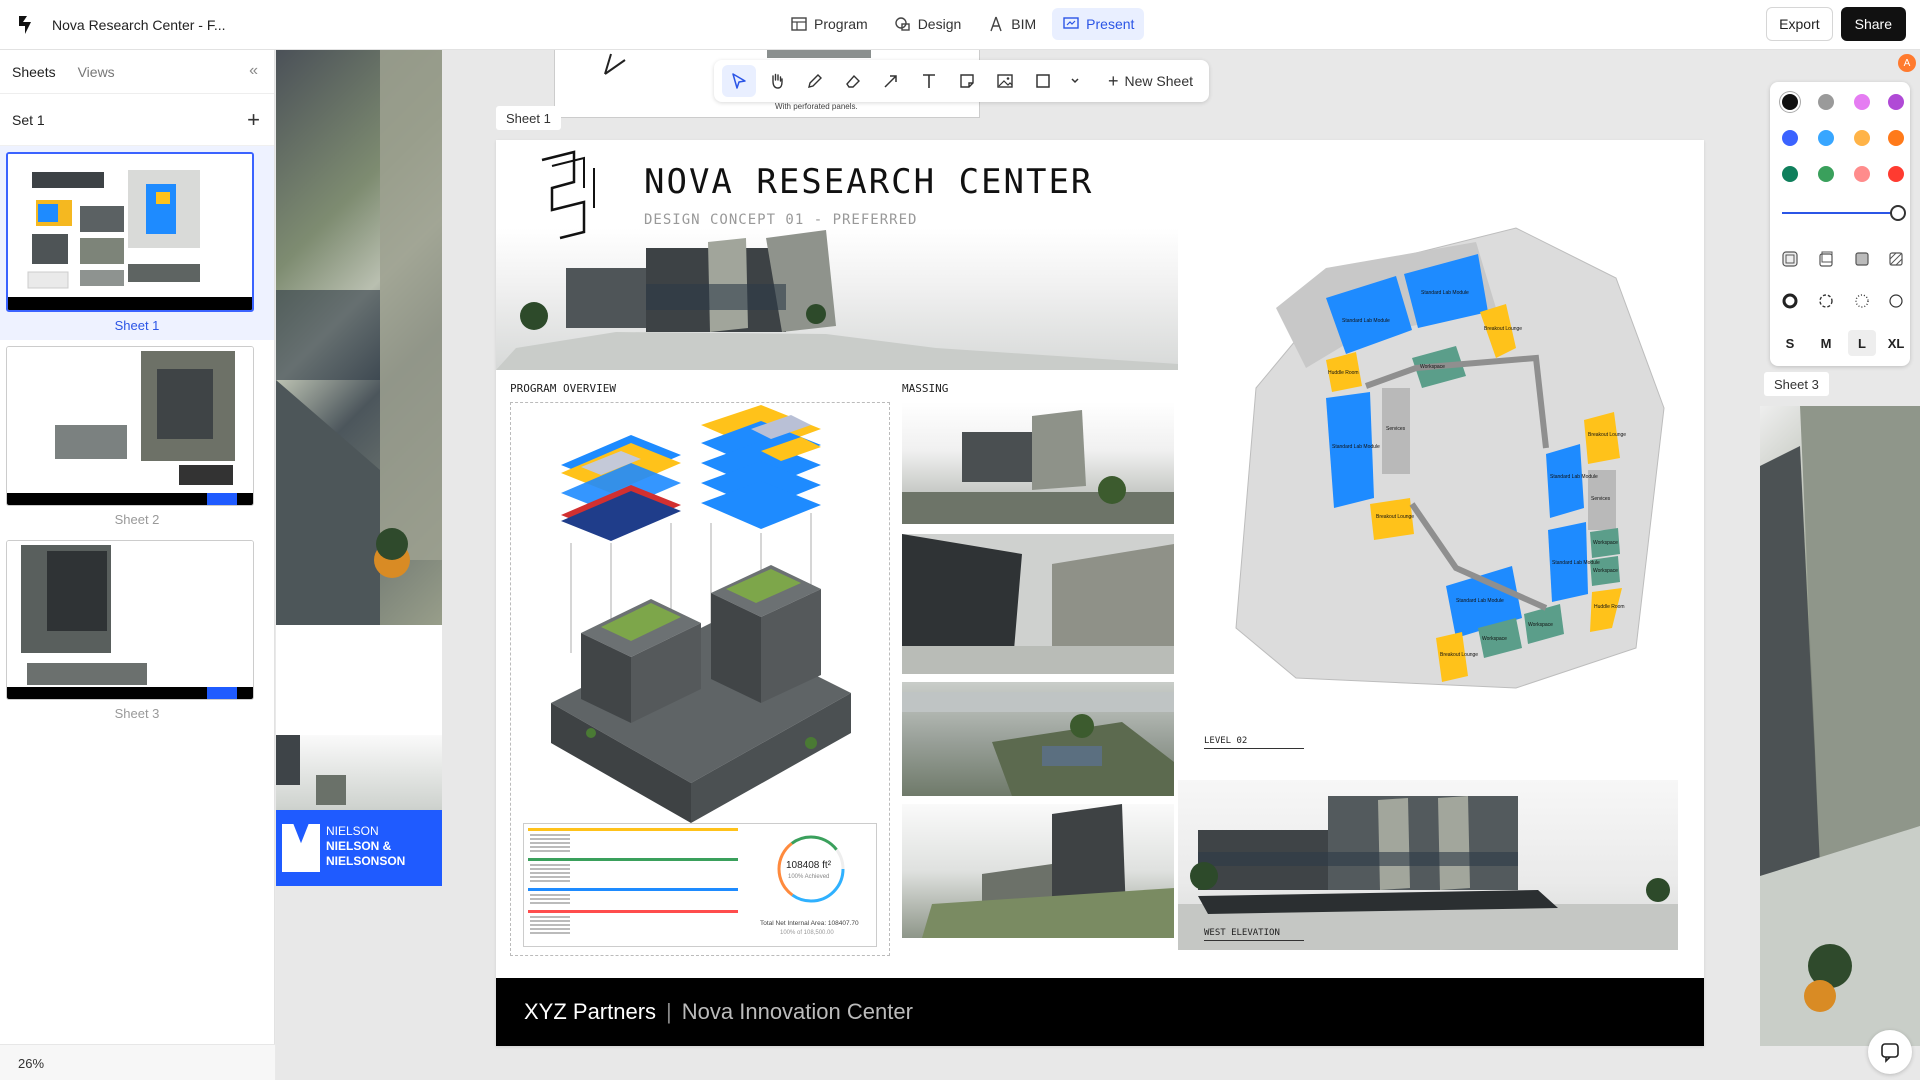 The height and width of the screenshot is (1080, 1920). What do you see at coordinates (1896, 301) in the screenshot?
I see `stroke-thin-icon` at bounding box center [1896, 301].